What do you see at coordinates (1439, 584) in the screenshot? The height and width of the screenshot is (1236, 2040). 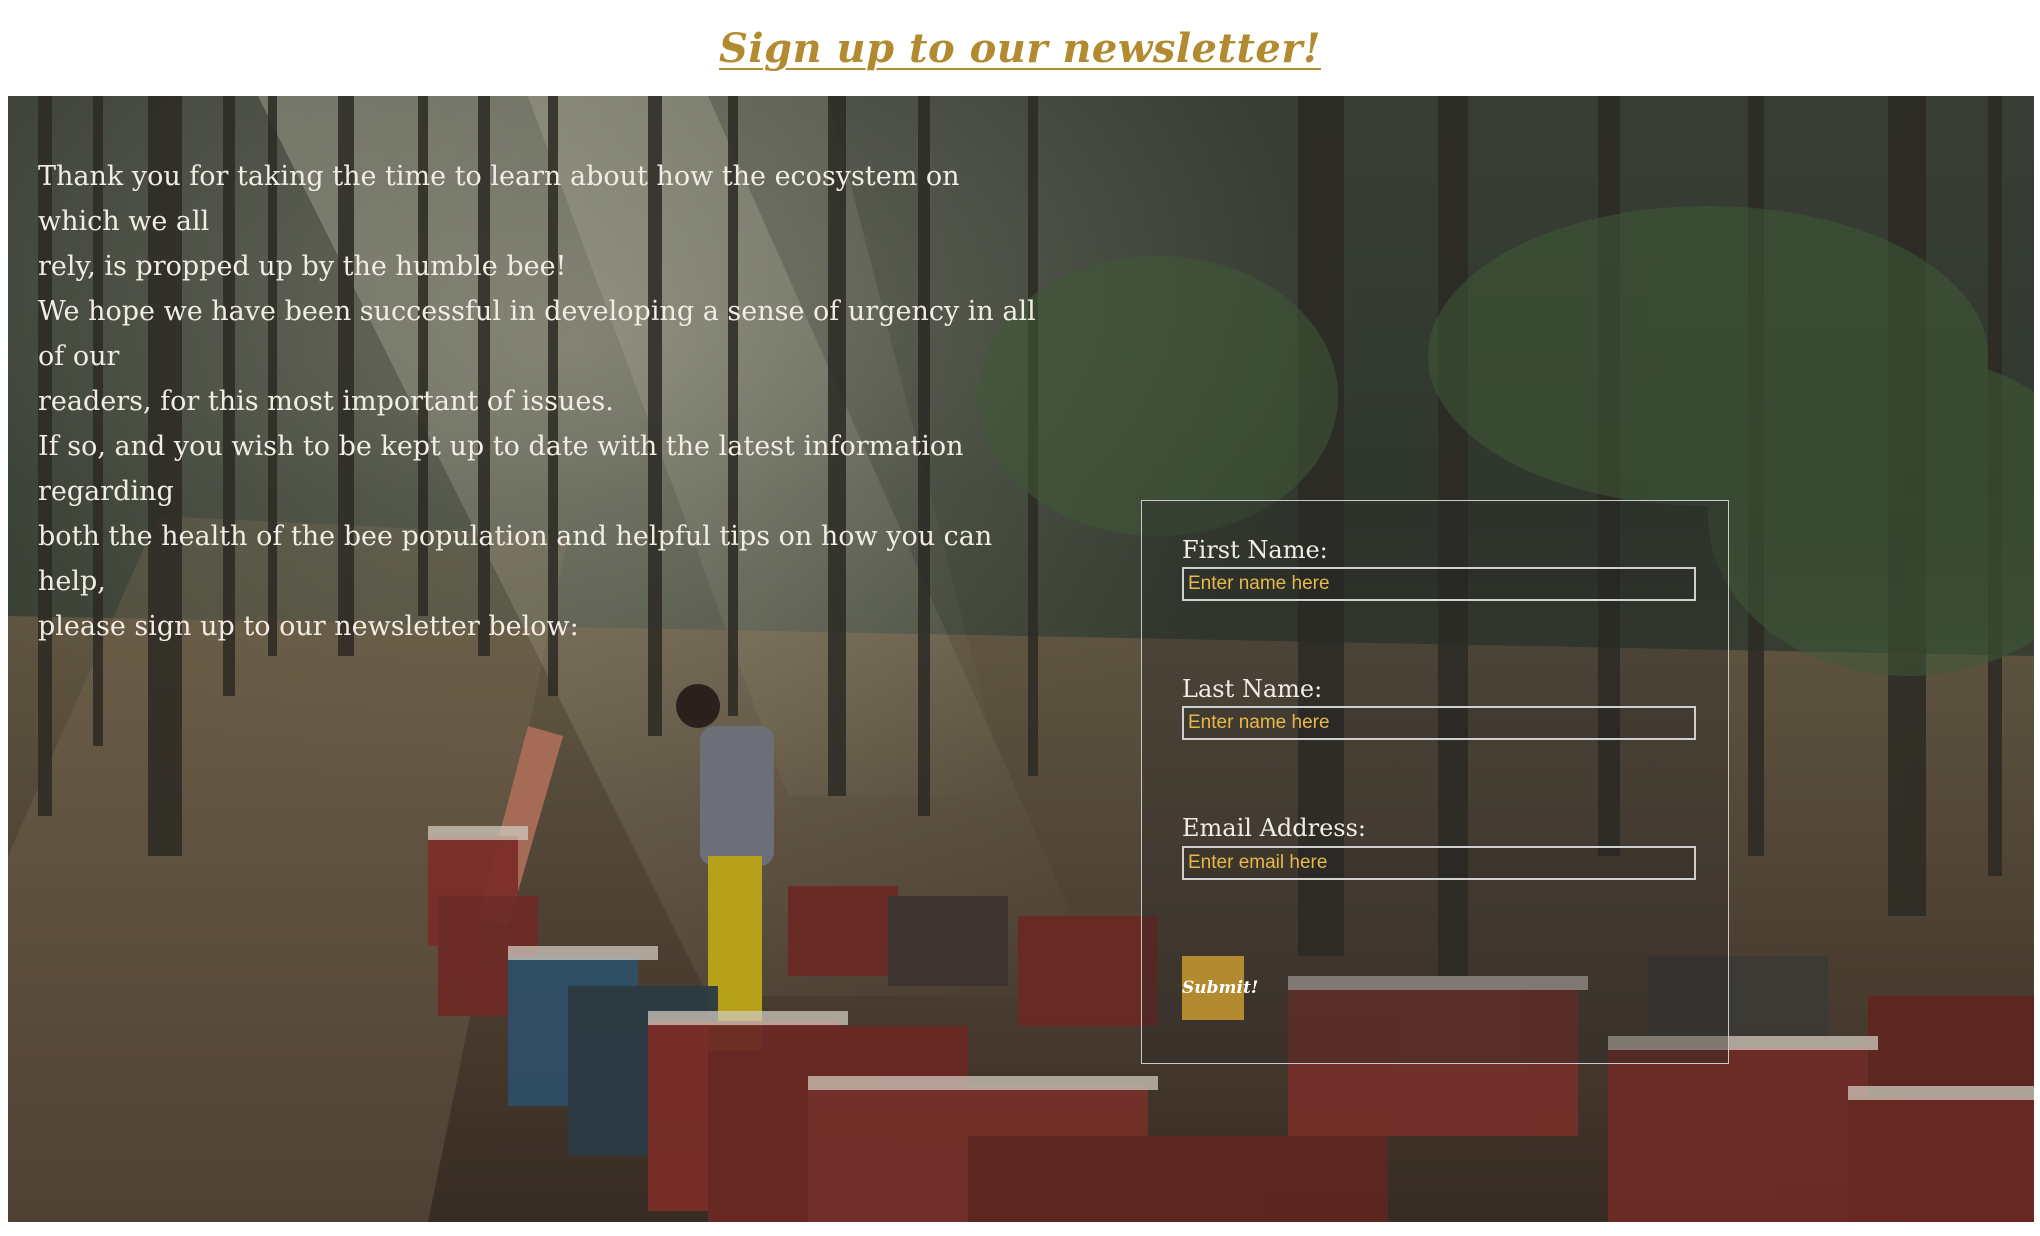 I see `first-name-input` at bounding box center [1439, 584].